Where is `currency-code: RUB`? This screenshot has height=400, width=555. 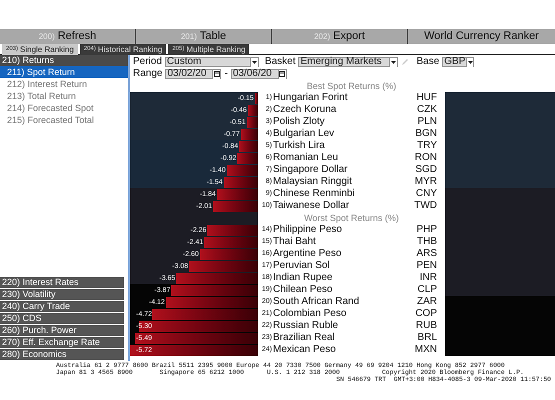
currency-code: RUB is located at coordinates (426, 326).